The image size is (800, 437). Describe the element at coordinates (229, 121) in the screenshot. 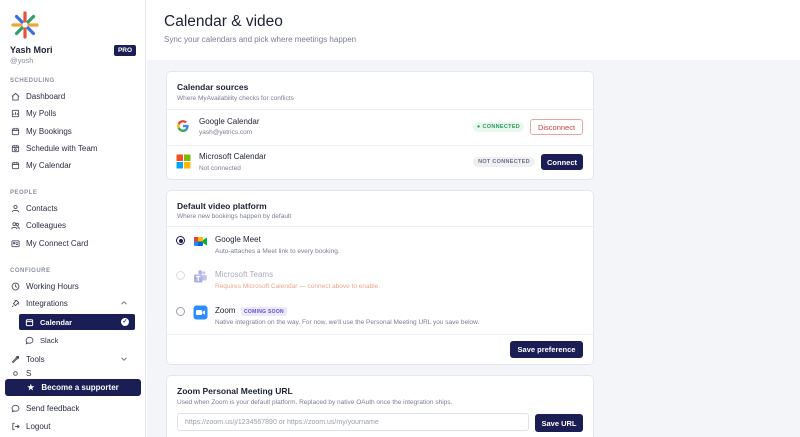

I see `source-name-google: Google Calendar` at that location.